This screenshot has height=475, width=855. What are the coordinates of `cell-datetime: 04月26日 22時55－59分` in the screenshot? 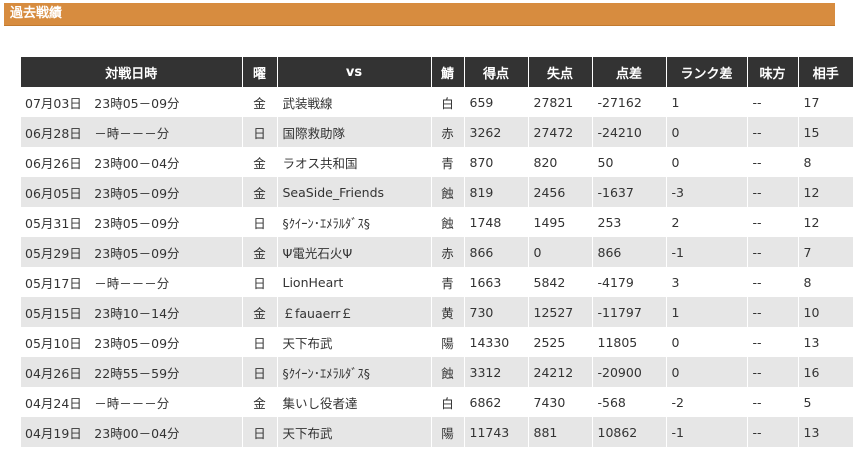 It's located at (131, 372).